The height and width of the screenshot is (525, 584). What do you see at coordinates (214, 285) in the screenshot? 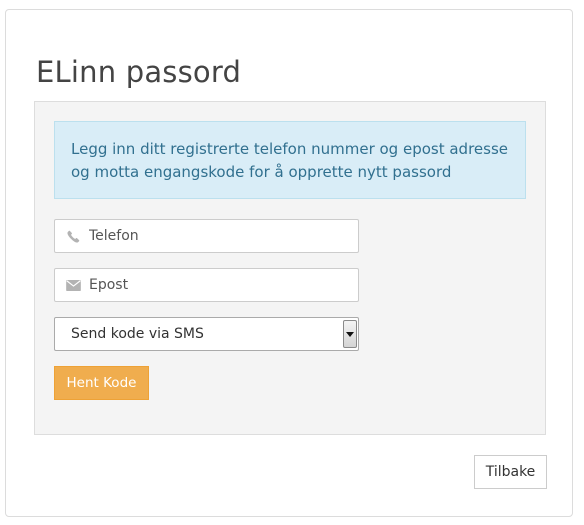
I see `email-input` at bounding box center [214, 285].